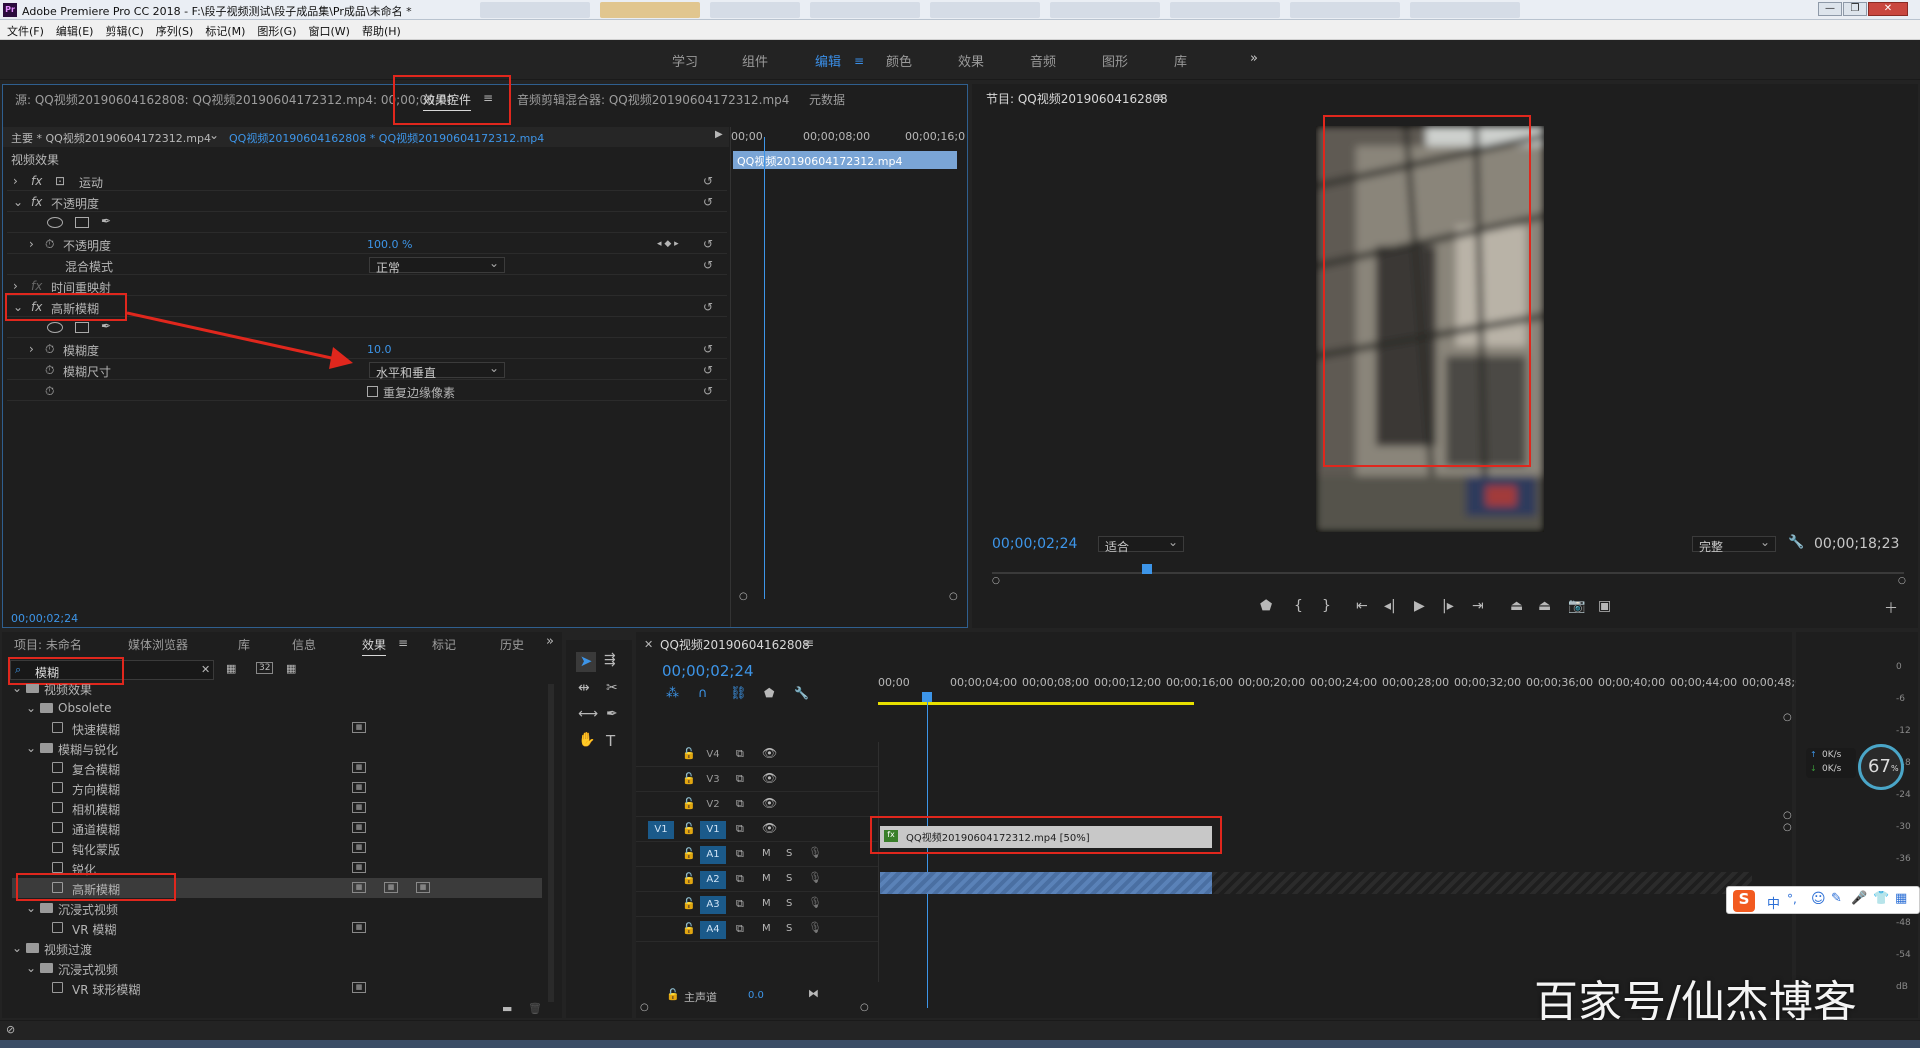  Describe the element at coordinates (174, 29) in the screenshot. I see `menu-sequence: 序列(S)` at that location.